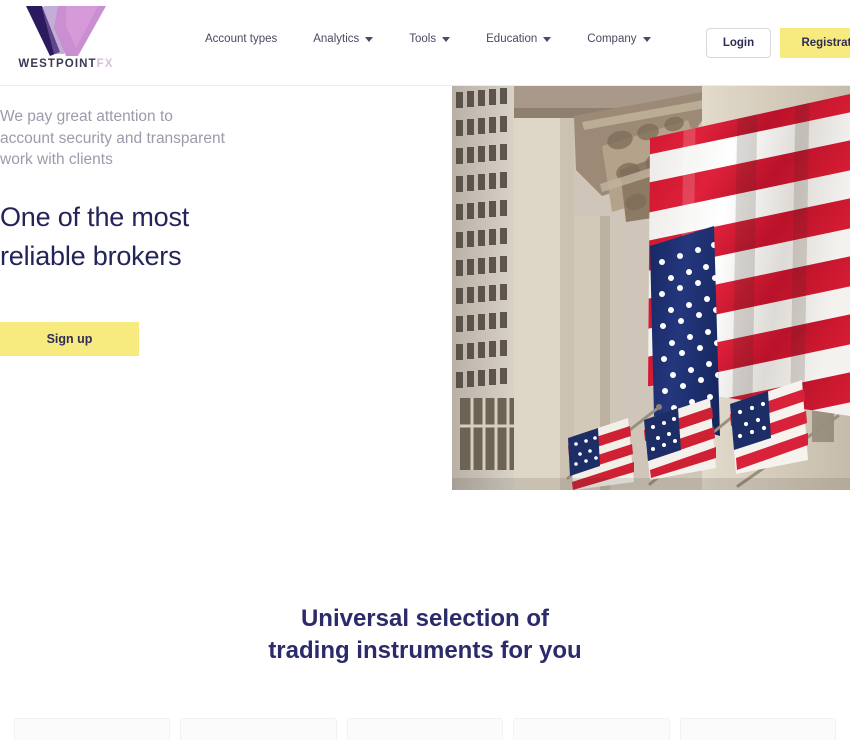 The height and width of the screenshot is (740, 850). I want to click on nav-item-label: Account types, so click(241, 39).